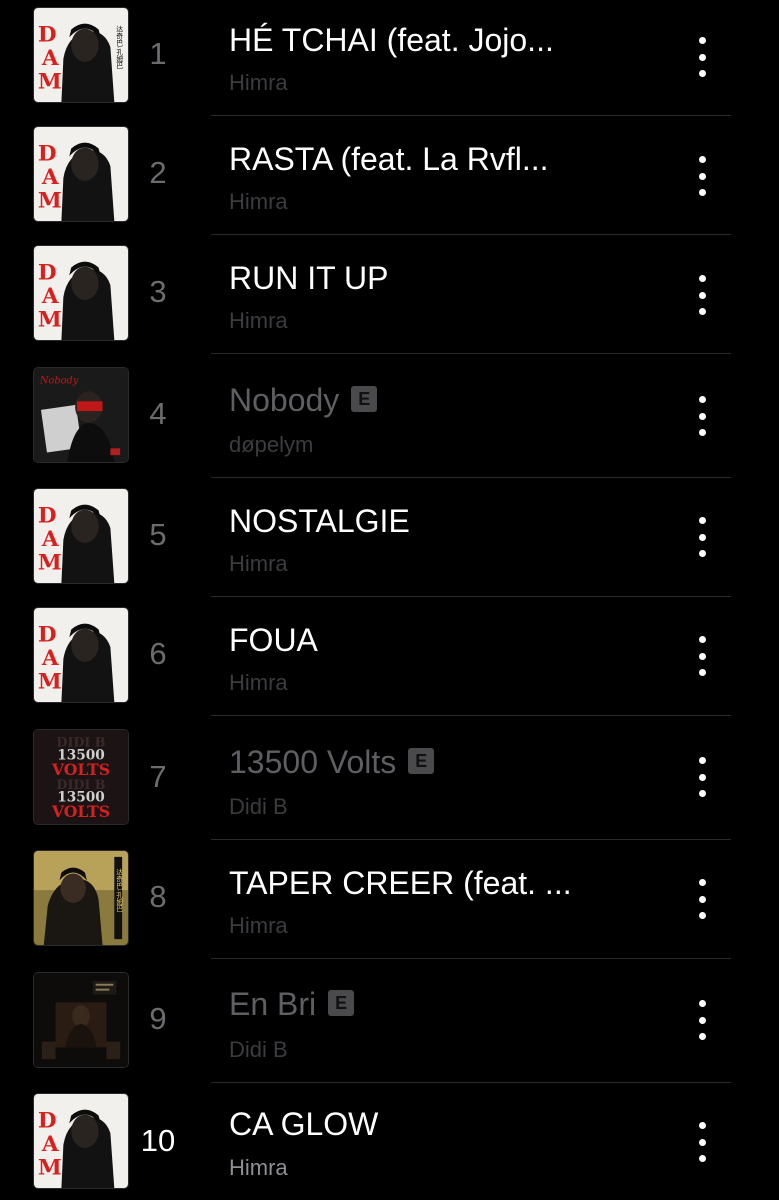 This screenshot has width=779, height=1200. I want to click on track-title: FOUA, so click(273, 640).